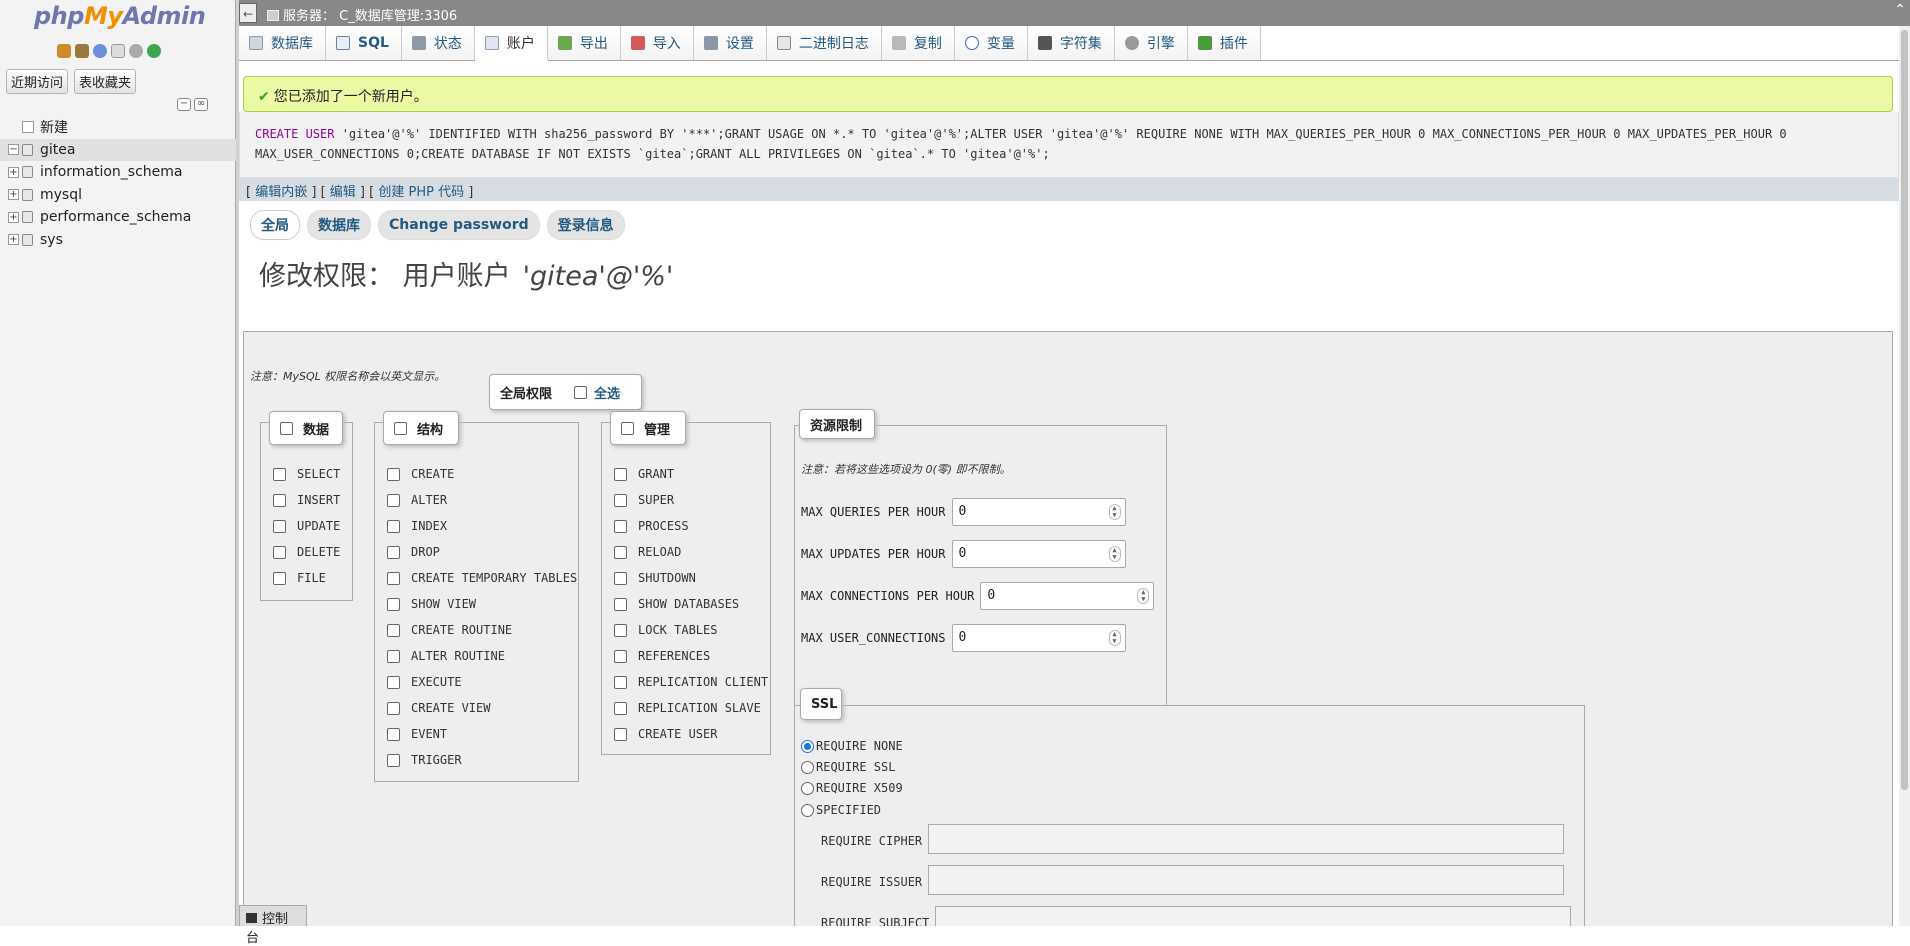 Image resolution: width=1910 pixels, height=946 pixels. I want to click on tree-item-information-schema: + information_schema, so click(118, 172).